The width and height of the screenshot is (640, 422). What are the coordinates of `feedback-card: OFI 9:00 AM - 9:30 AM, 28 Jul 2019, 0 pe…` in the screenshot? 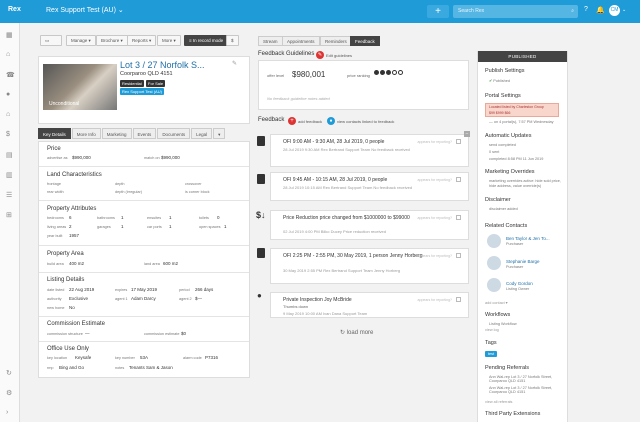 It's located at (369, 150).